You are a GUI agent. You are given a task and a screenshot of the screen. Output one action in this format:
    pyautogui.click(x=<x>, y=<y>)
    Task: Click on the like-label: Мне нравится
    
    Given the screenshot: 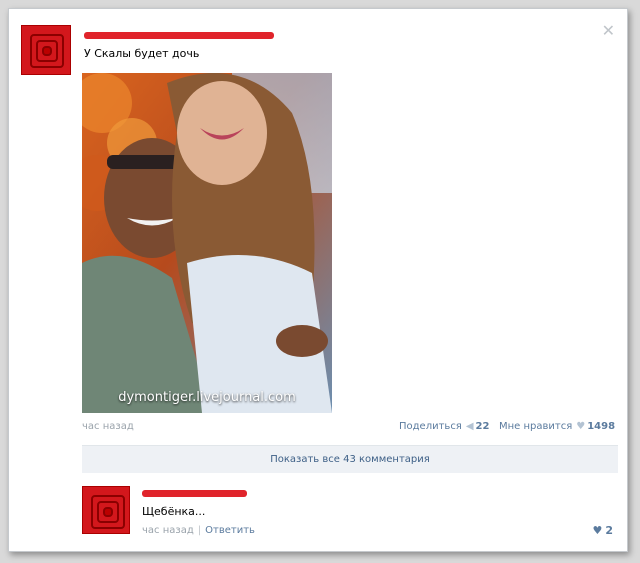 What is the action you would take?
    pyautogui.click(x=536, y=426)
    